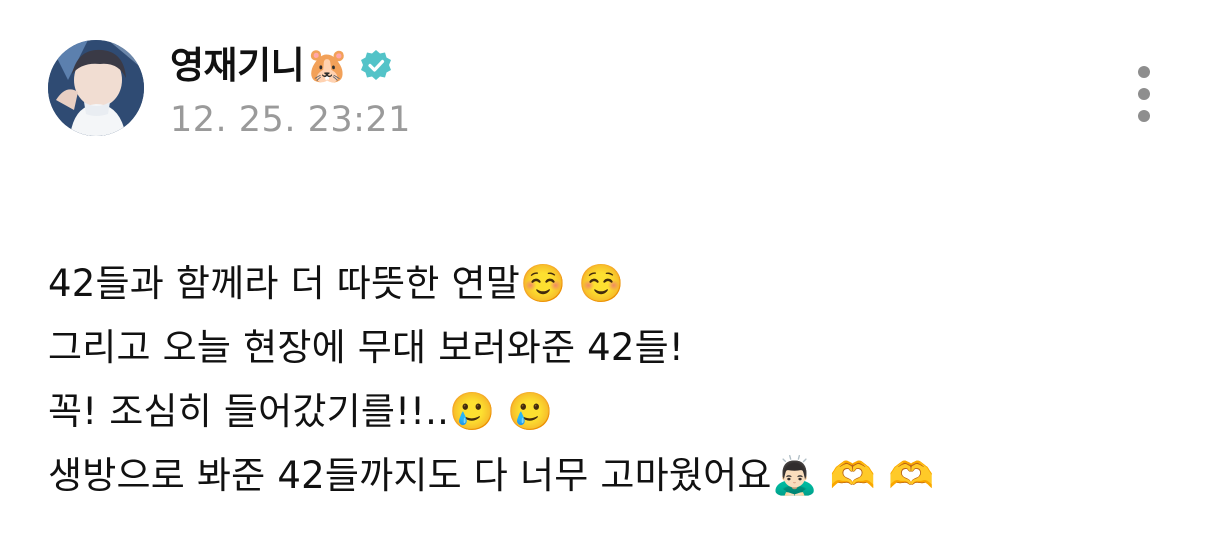 The width and height of the screenshot is (1206, 540). What do you see at coordinates (491, 475) in the screenshot?
I see `post-text-line: 생방으로 봐준 42들까지도 다 너무 고마웠어요🙇🏻‍♂️ 🫶 🫶` at bounding box center [491, 475].